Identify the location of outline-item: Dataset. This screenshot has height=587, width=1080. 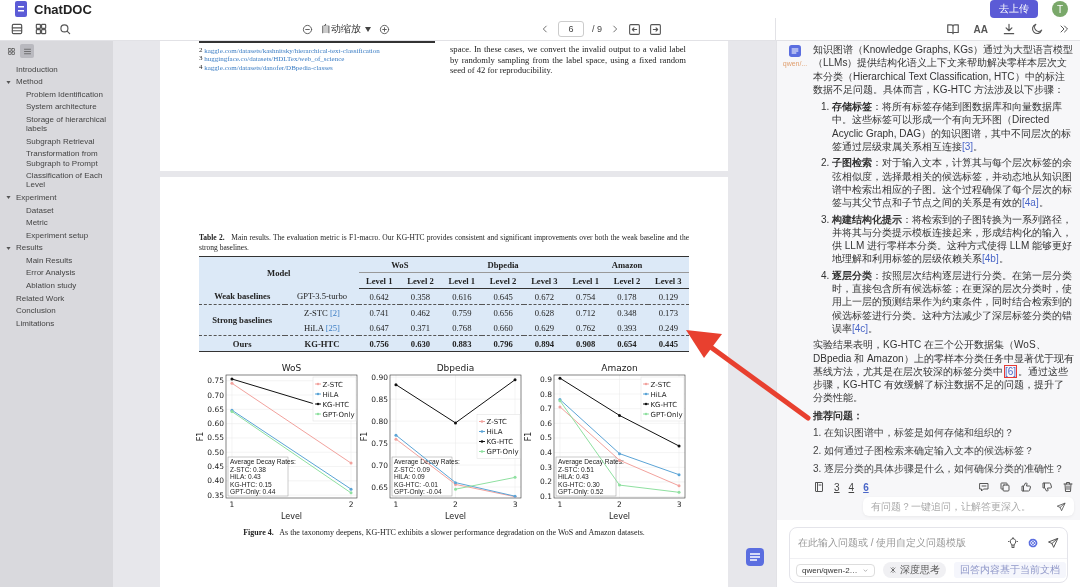
(56, 210).